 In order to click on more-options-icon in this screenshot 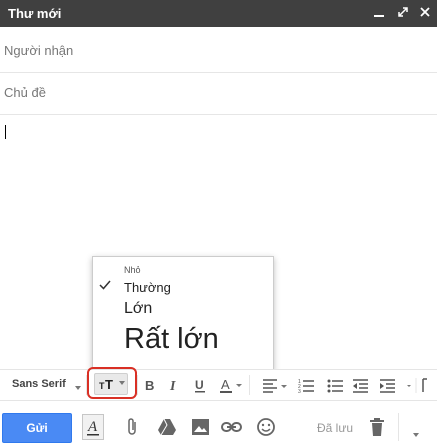, I will do `click(416, 435)`.